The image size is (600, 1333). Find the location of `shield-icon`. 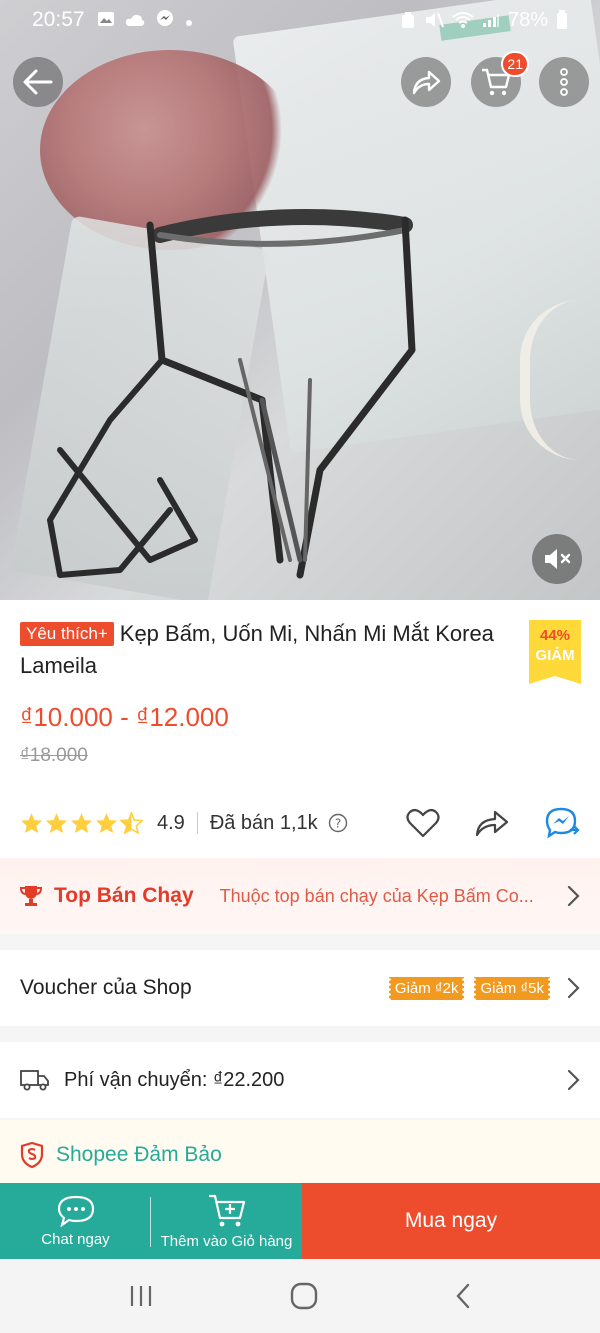

shield-icon is located at coordinates (32, 1155).